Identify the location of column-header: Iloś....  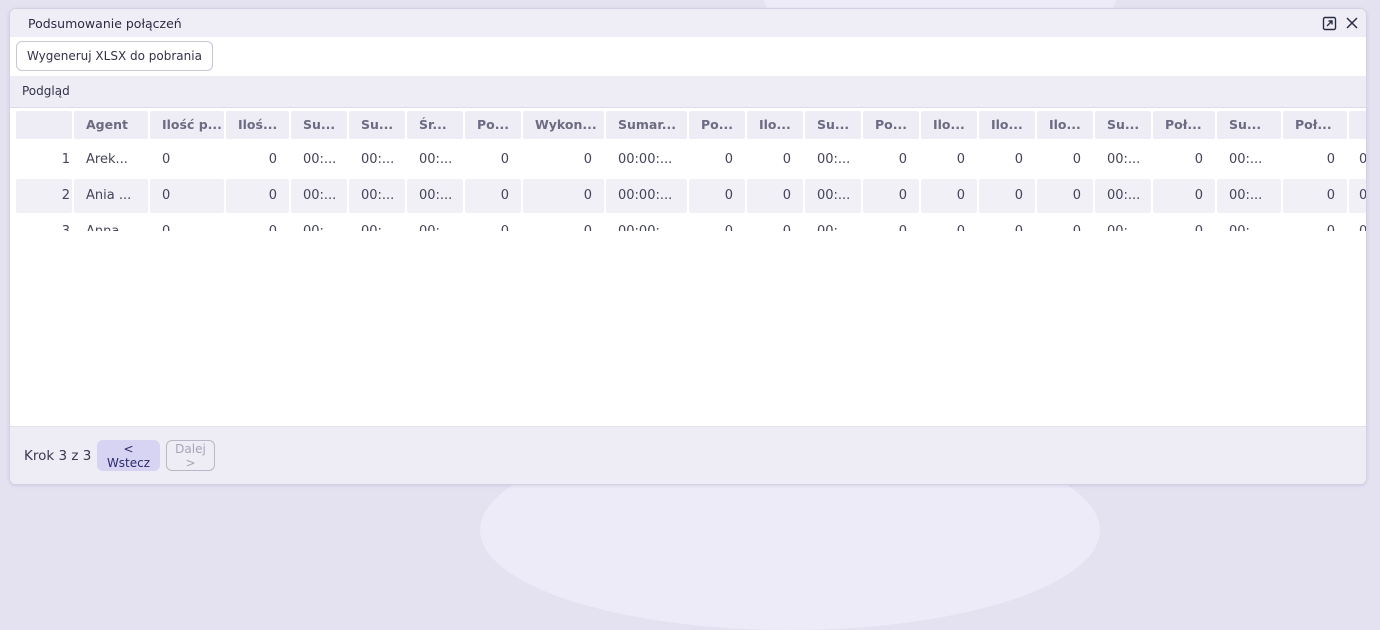
(257, 125).